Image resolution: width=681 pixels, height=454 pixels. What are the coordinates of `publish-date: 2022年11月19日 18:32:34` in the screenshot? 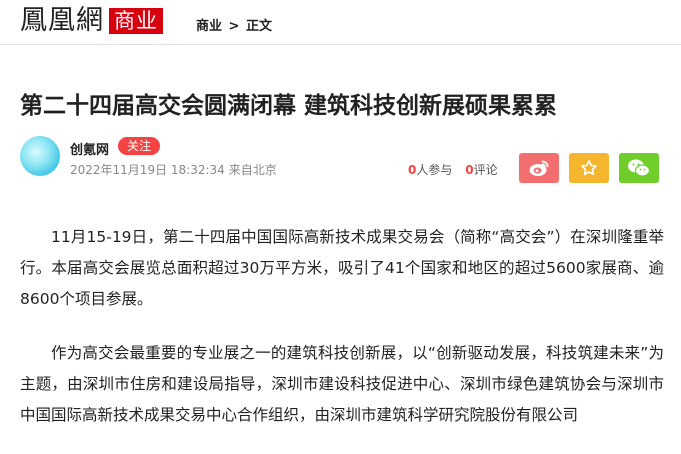 It's located at (147, 170).